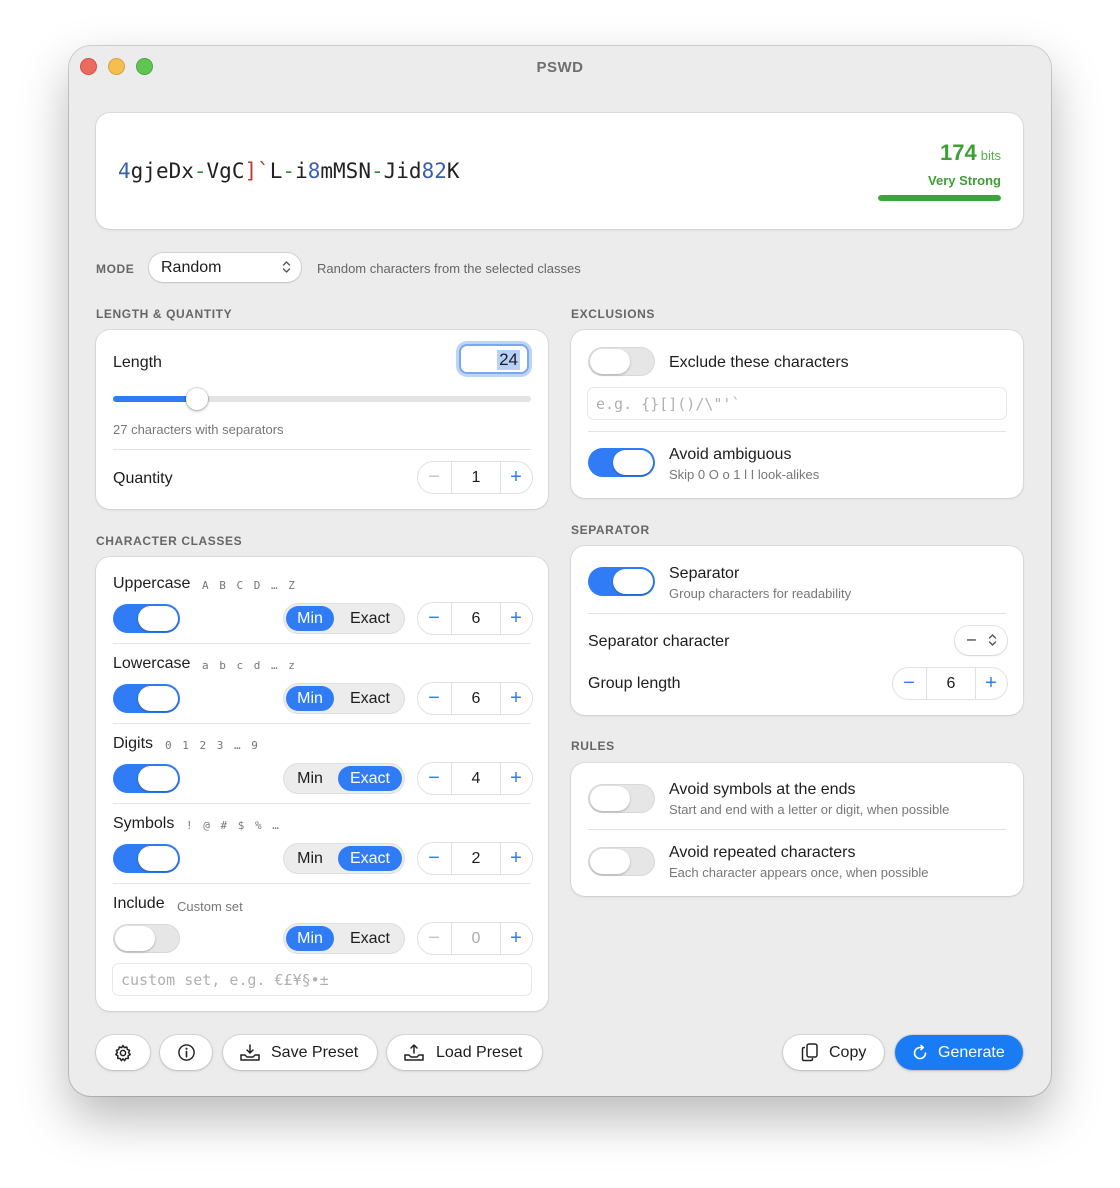 The height and width of the screenshot is (1188, 1120). Describe the element at coordinates (186, 1052) in the screenshot. I see `info-button` at that location.